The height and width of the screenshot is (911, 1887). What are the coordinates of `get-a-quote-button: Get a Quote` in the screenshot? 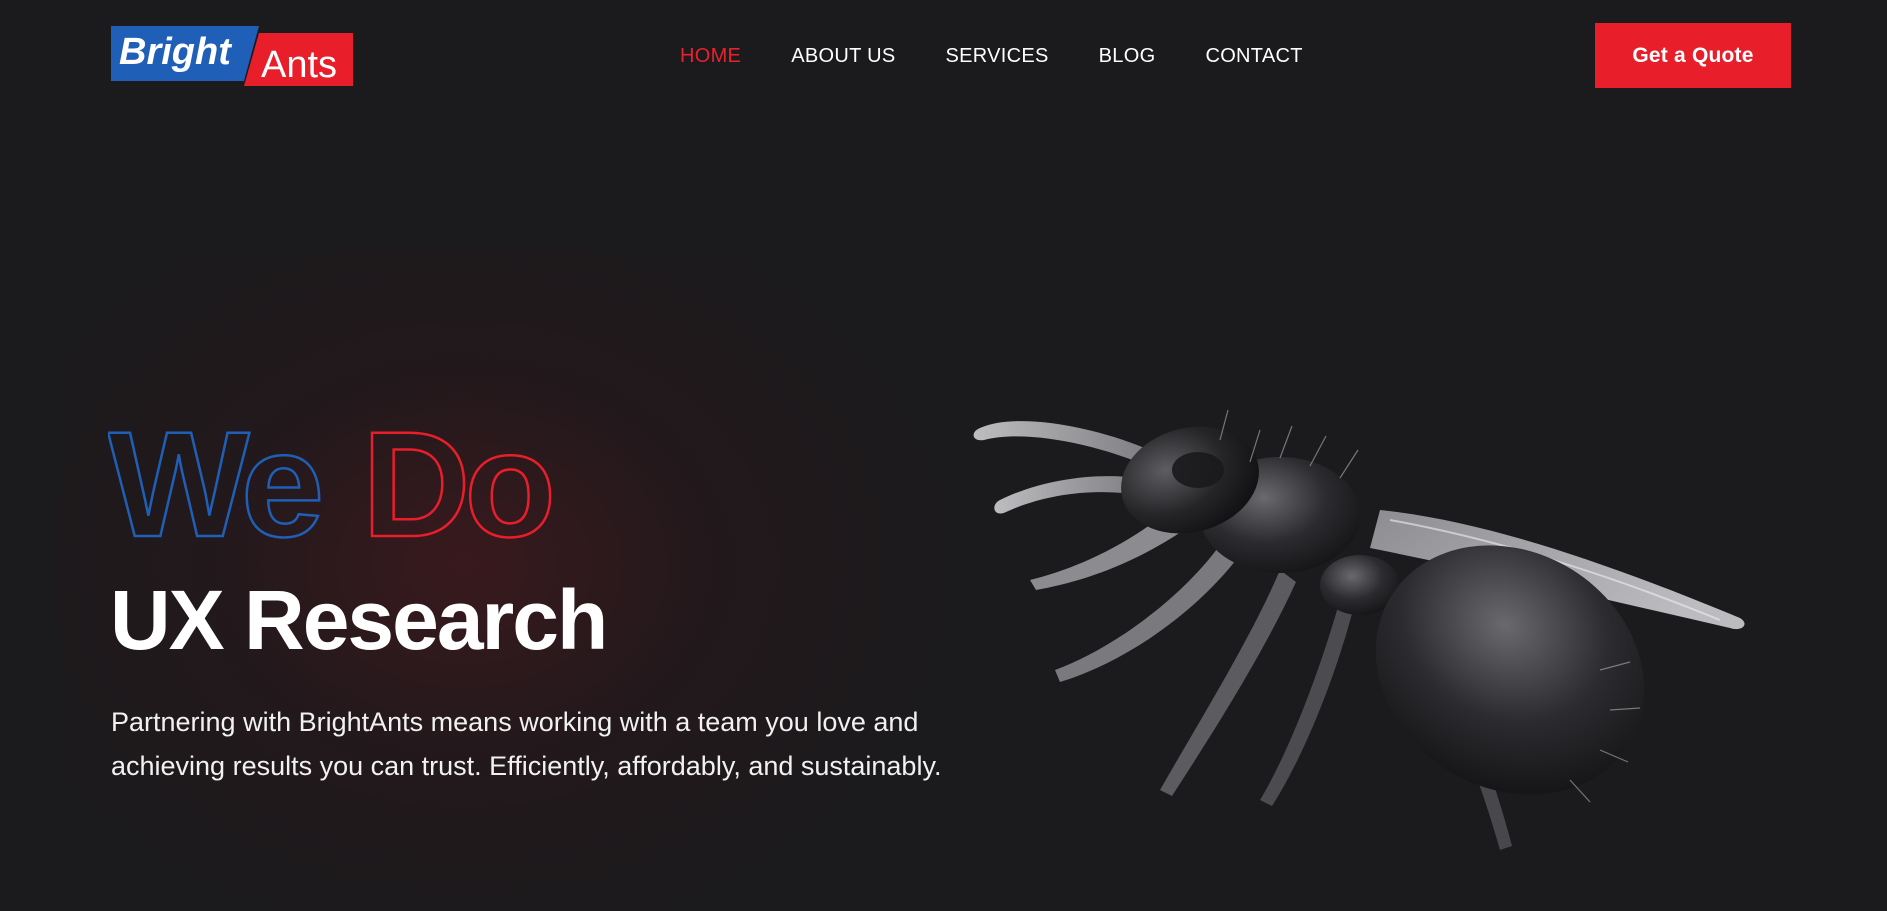 It's located at (1693, 55).